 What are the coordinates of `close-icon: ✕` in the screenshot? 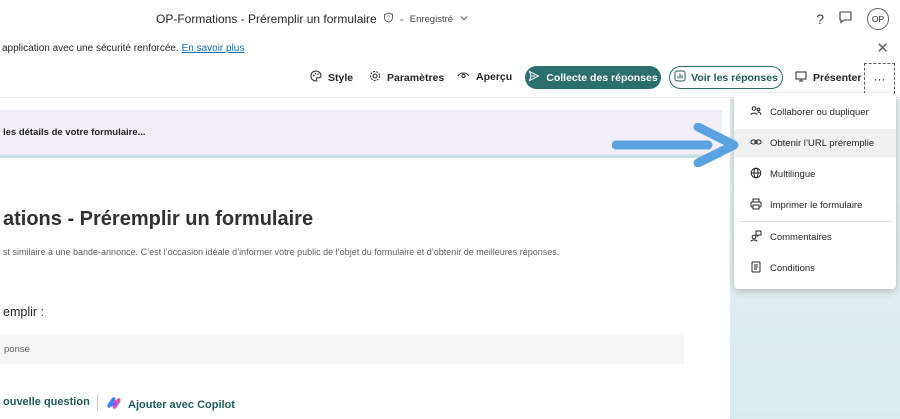 It's located at (882, 49).